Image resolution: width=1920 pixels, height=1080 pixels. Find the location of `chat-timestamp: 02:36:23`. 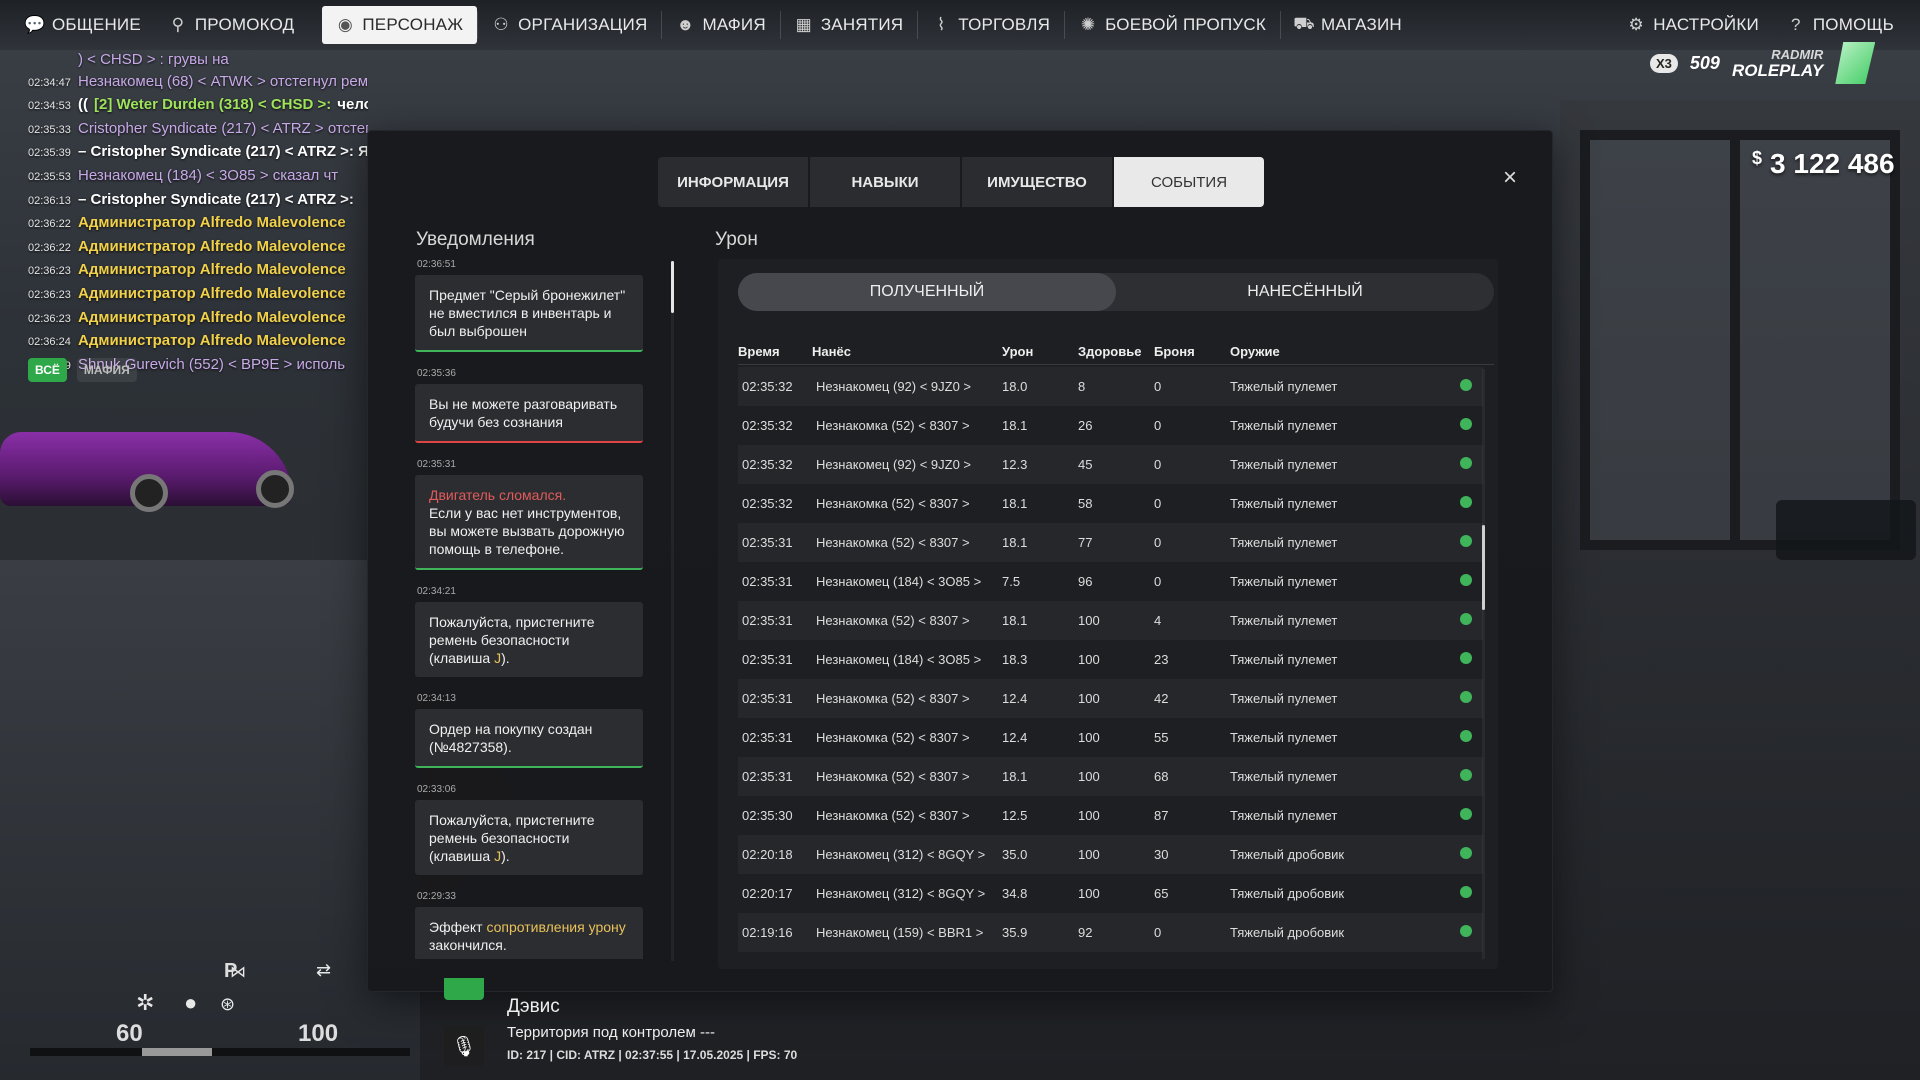

chat-timestamp: 02:36:23 is located at coordinates (49, 294).